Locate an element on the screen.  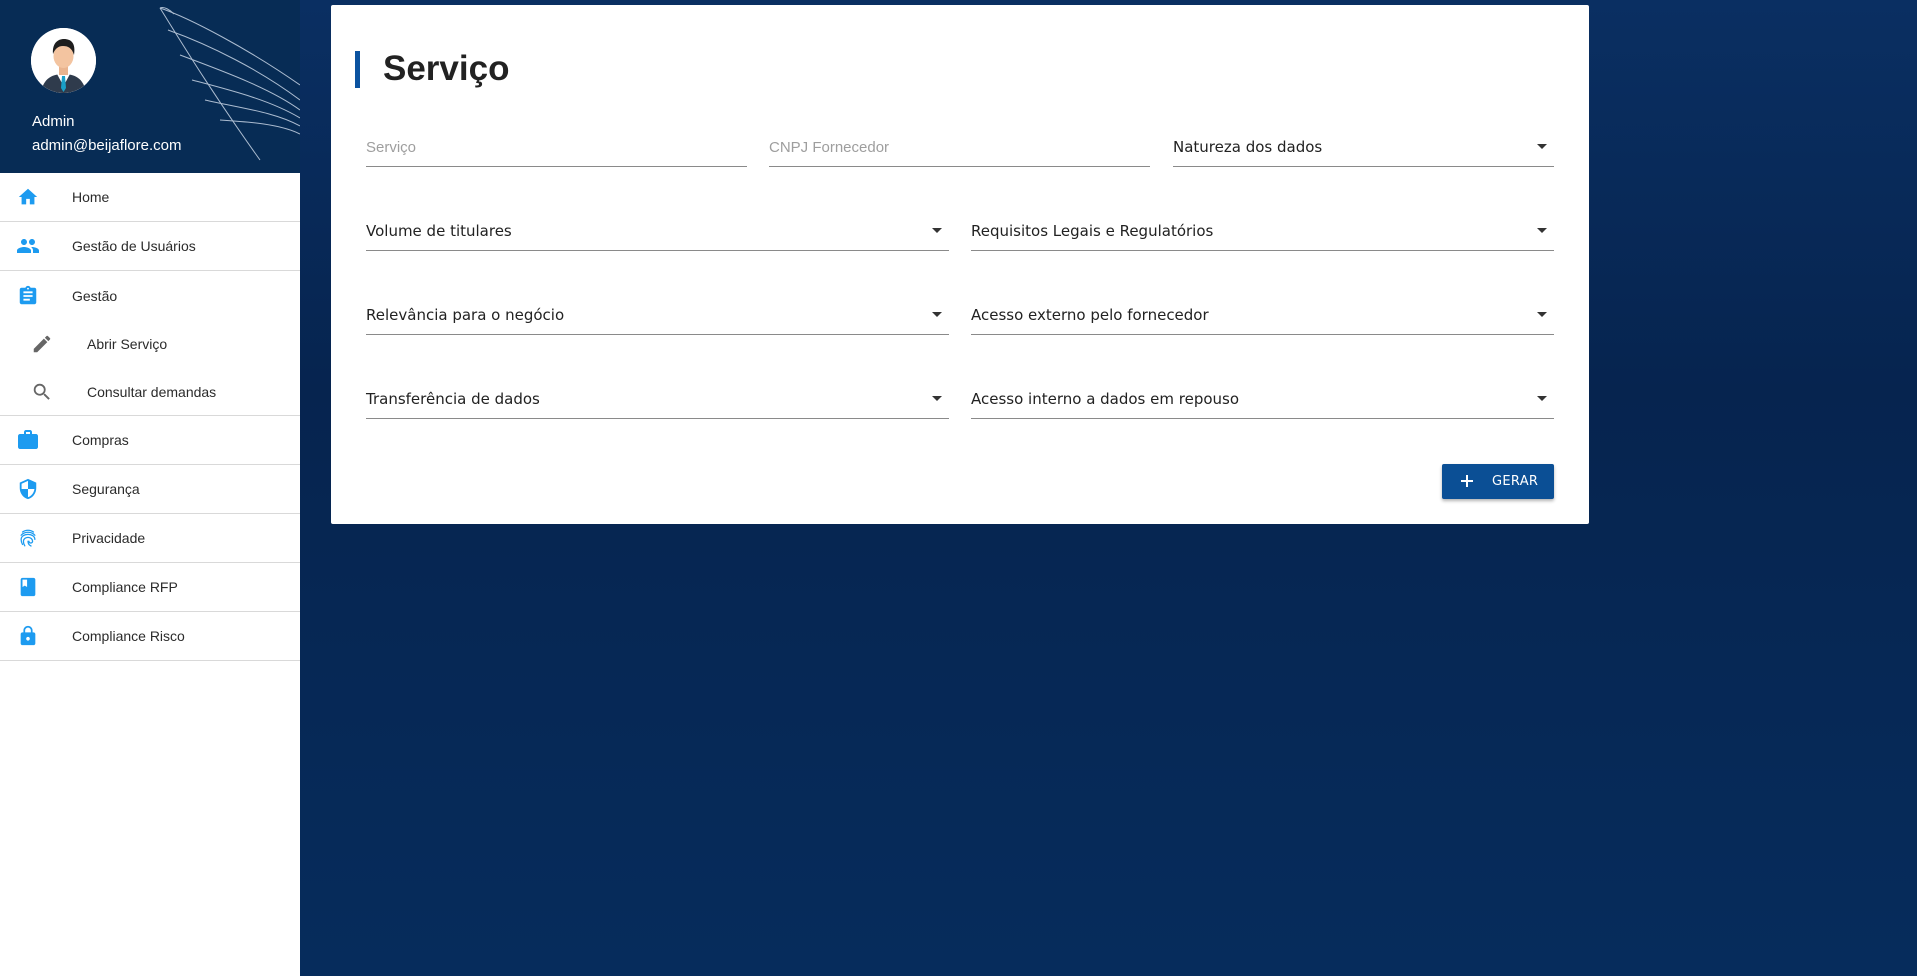
select-value: Requisitos Legais e Regulatórios is located at coordinates (1092, 231).